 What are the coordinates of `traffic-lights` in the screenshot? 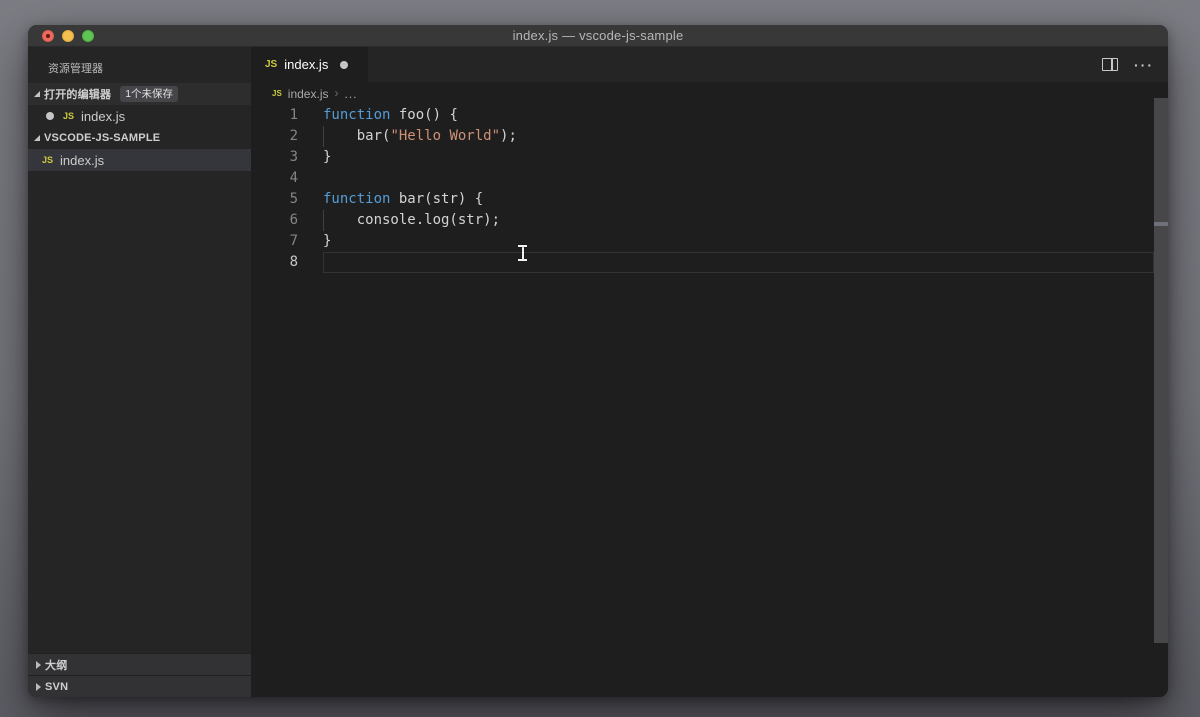 It's located at (68, 36).